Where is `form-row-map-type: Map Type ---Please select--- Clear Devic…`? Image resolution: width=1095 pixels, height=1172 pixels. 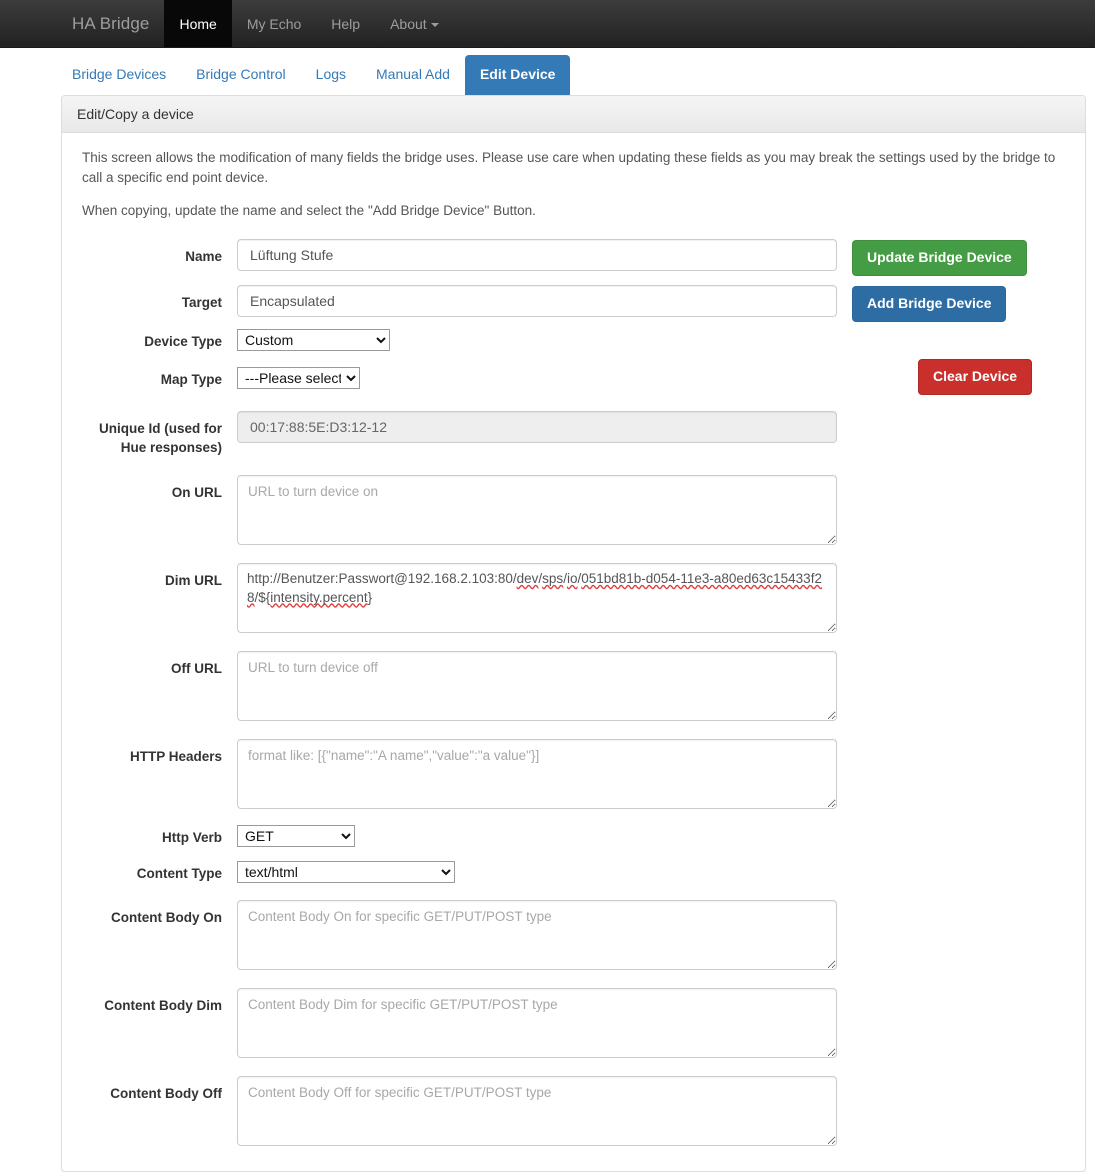 form-row-map-type: Map Type ---Please select--- Clear Devic… is located at coordinates (573, 376).